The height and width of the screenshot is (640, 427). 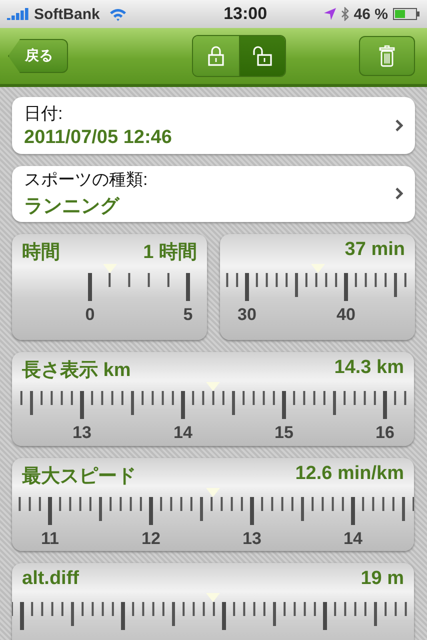 I want to click on field-label: 日付:, so click(x=44, y=113).